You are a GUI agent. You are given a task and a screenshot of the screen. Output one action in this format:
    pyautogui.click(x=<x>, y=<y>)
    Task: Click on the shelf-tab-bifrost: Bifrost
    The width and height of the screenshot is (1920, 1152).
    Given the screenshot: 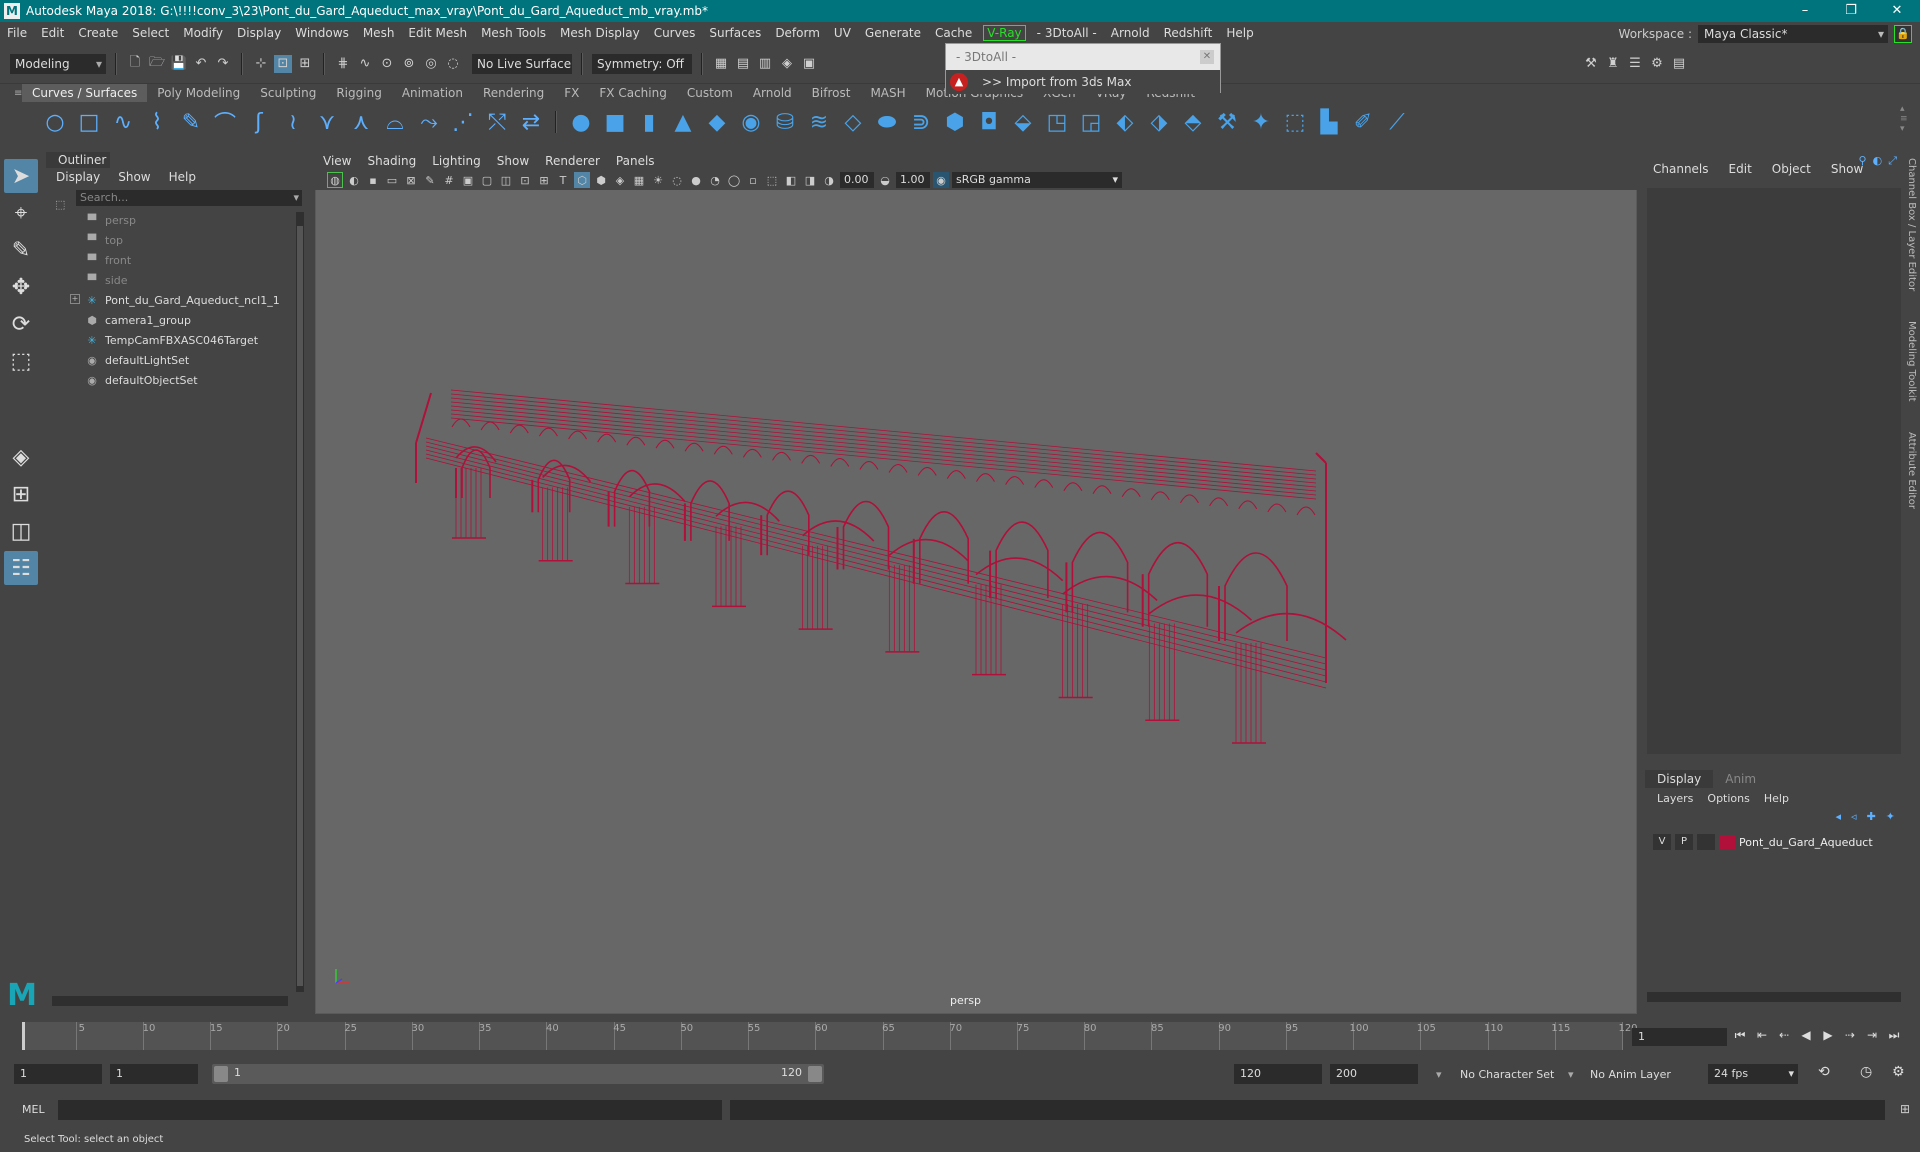 What is the action you would take?
    pyautogui.click(x=831, y=93)
    